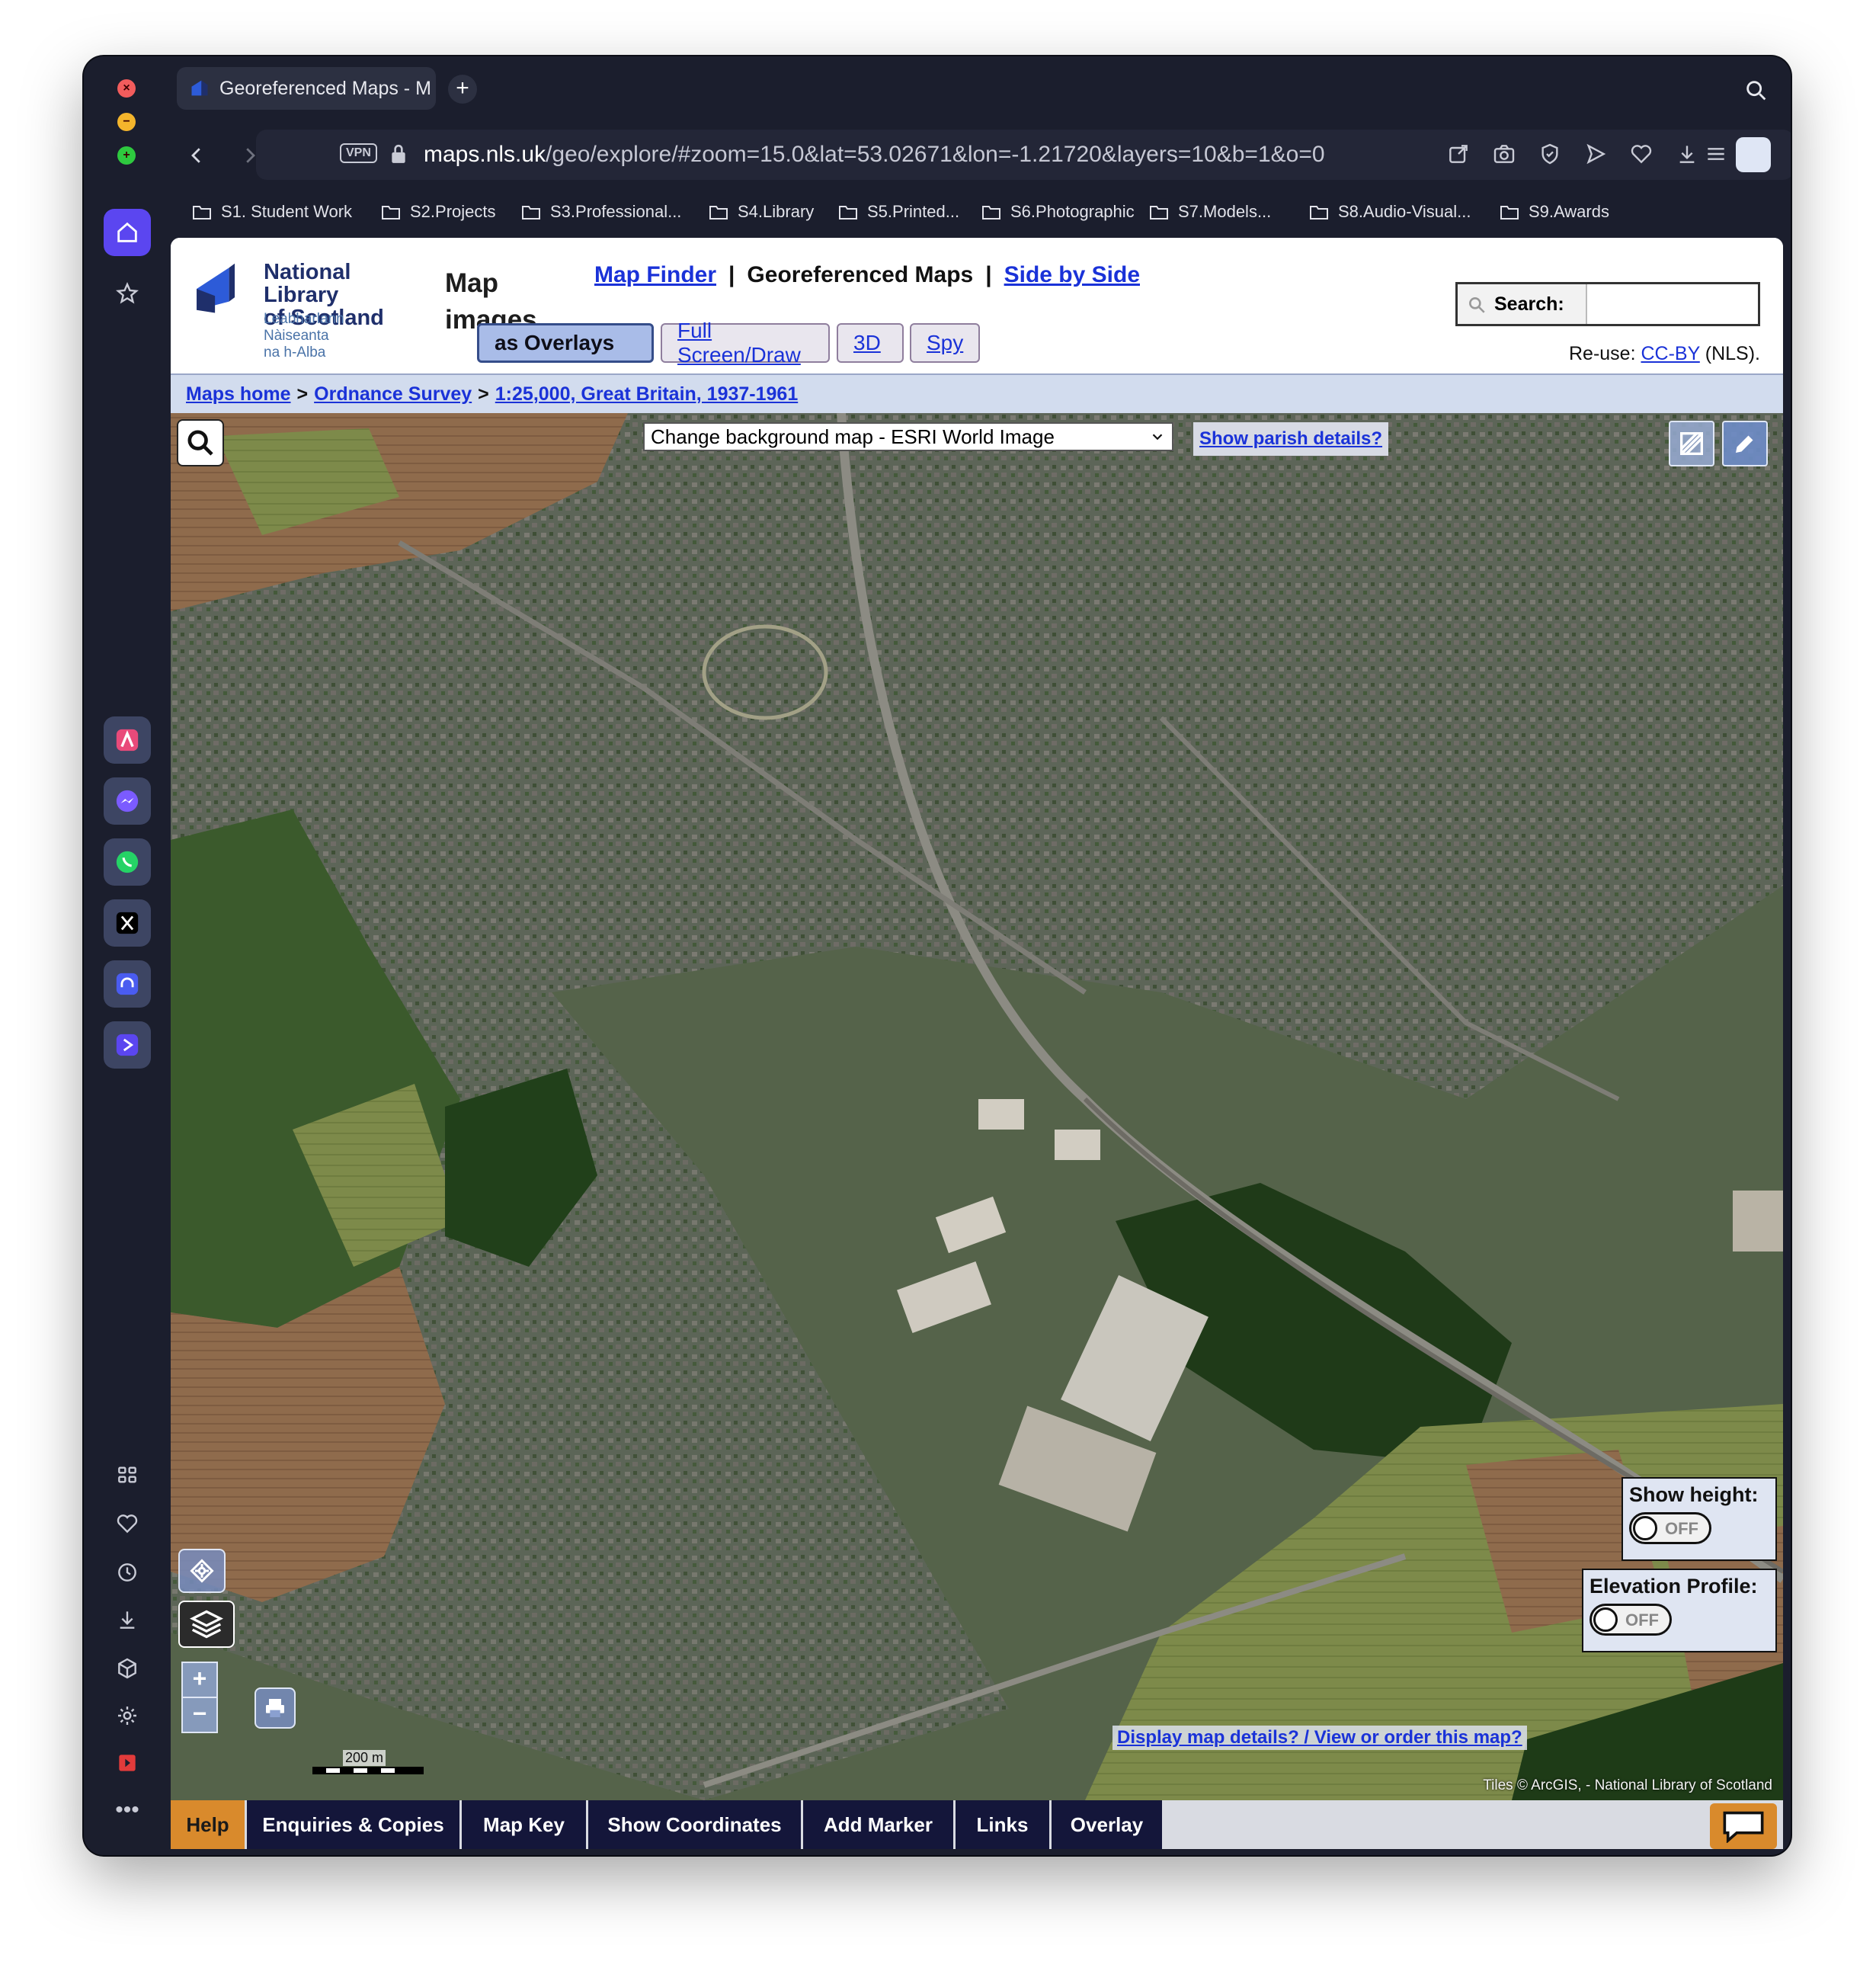 Image resolution: width=1876 pixels, height=1971 pixels. Describe the element at coordinates (127, 1763) in the screenshot. I see `video-icon` at that location.